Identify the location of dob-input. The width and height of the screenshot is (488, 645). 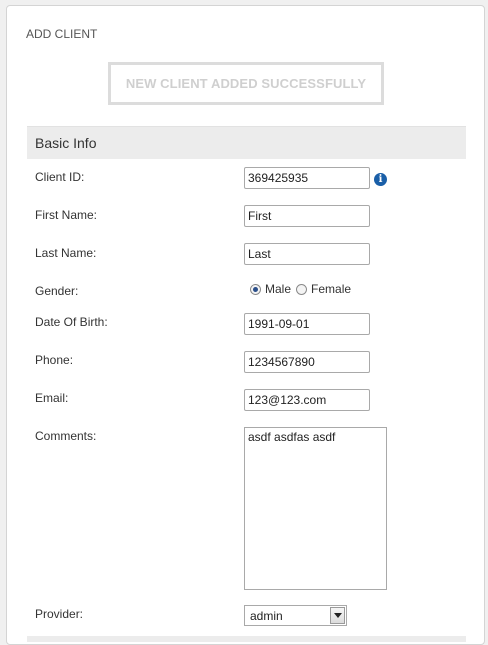
(307, 324).